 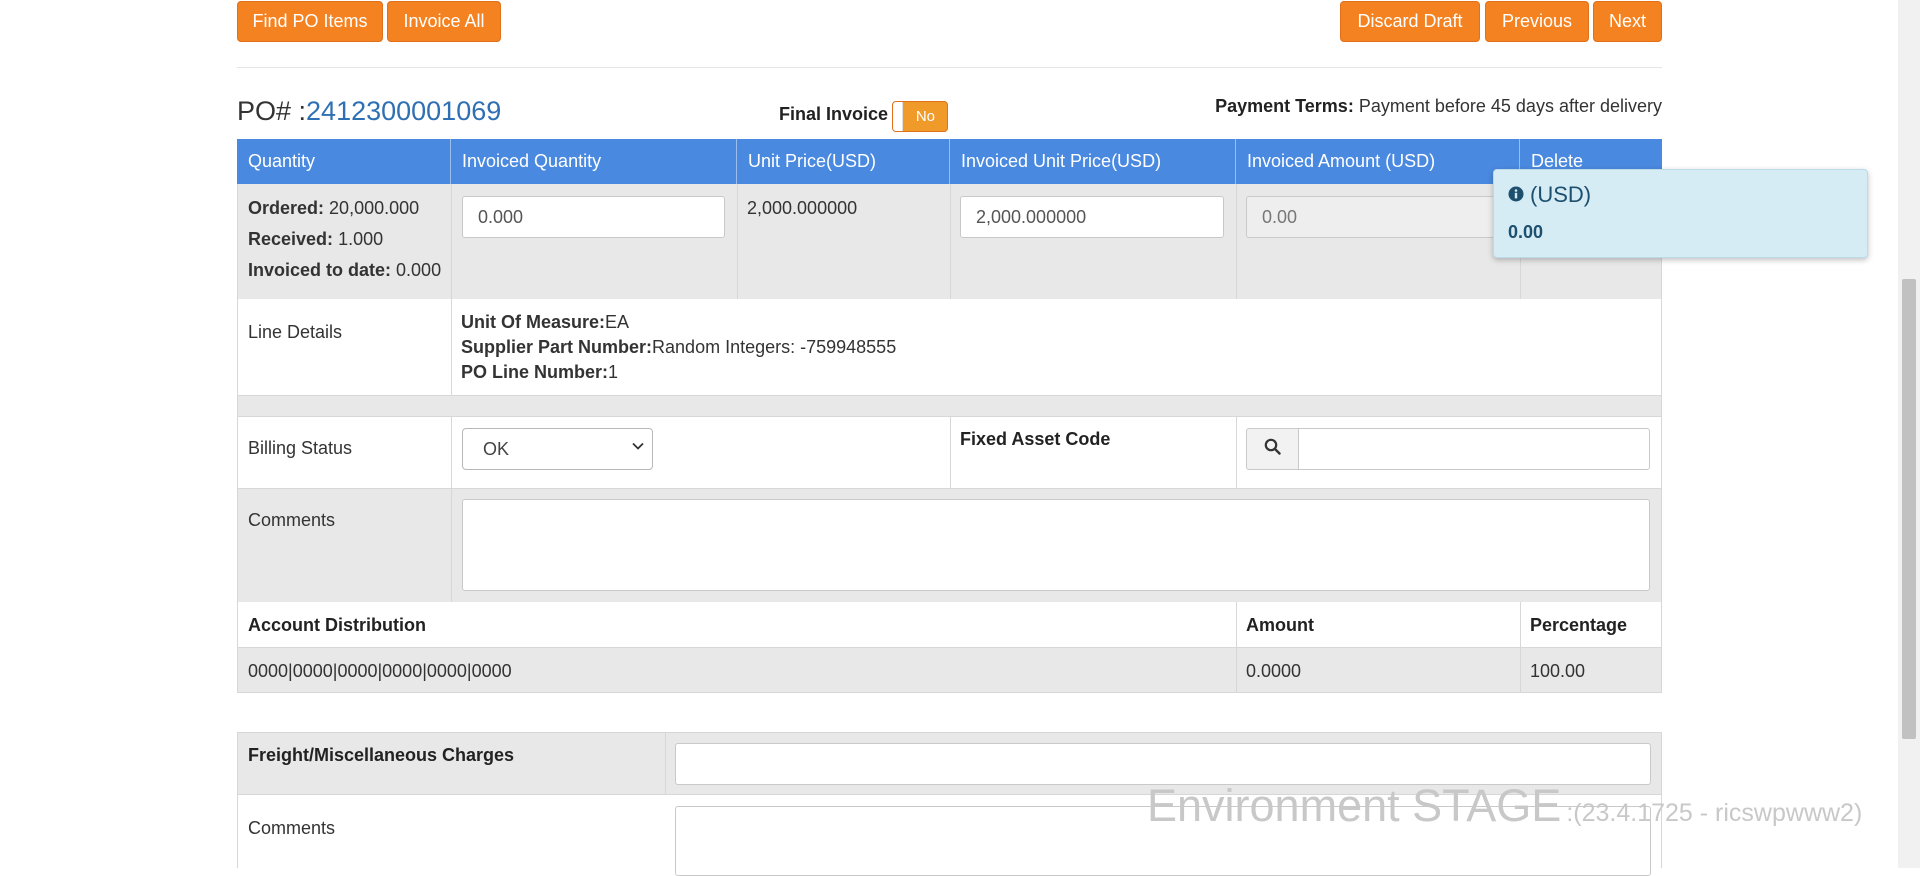 What do you see at coordinates (949, 406) in the screenshot?
I see `spacer-band` at bounding box center [949, 406].